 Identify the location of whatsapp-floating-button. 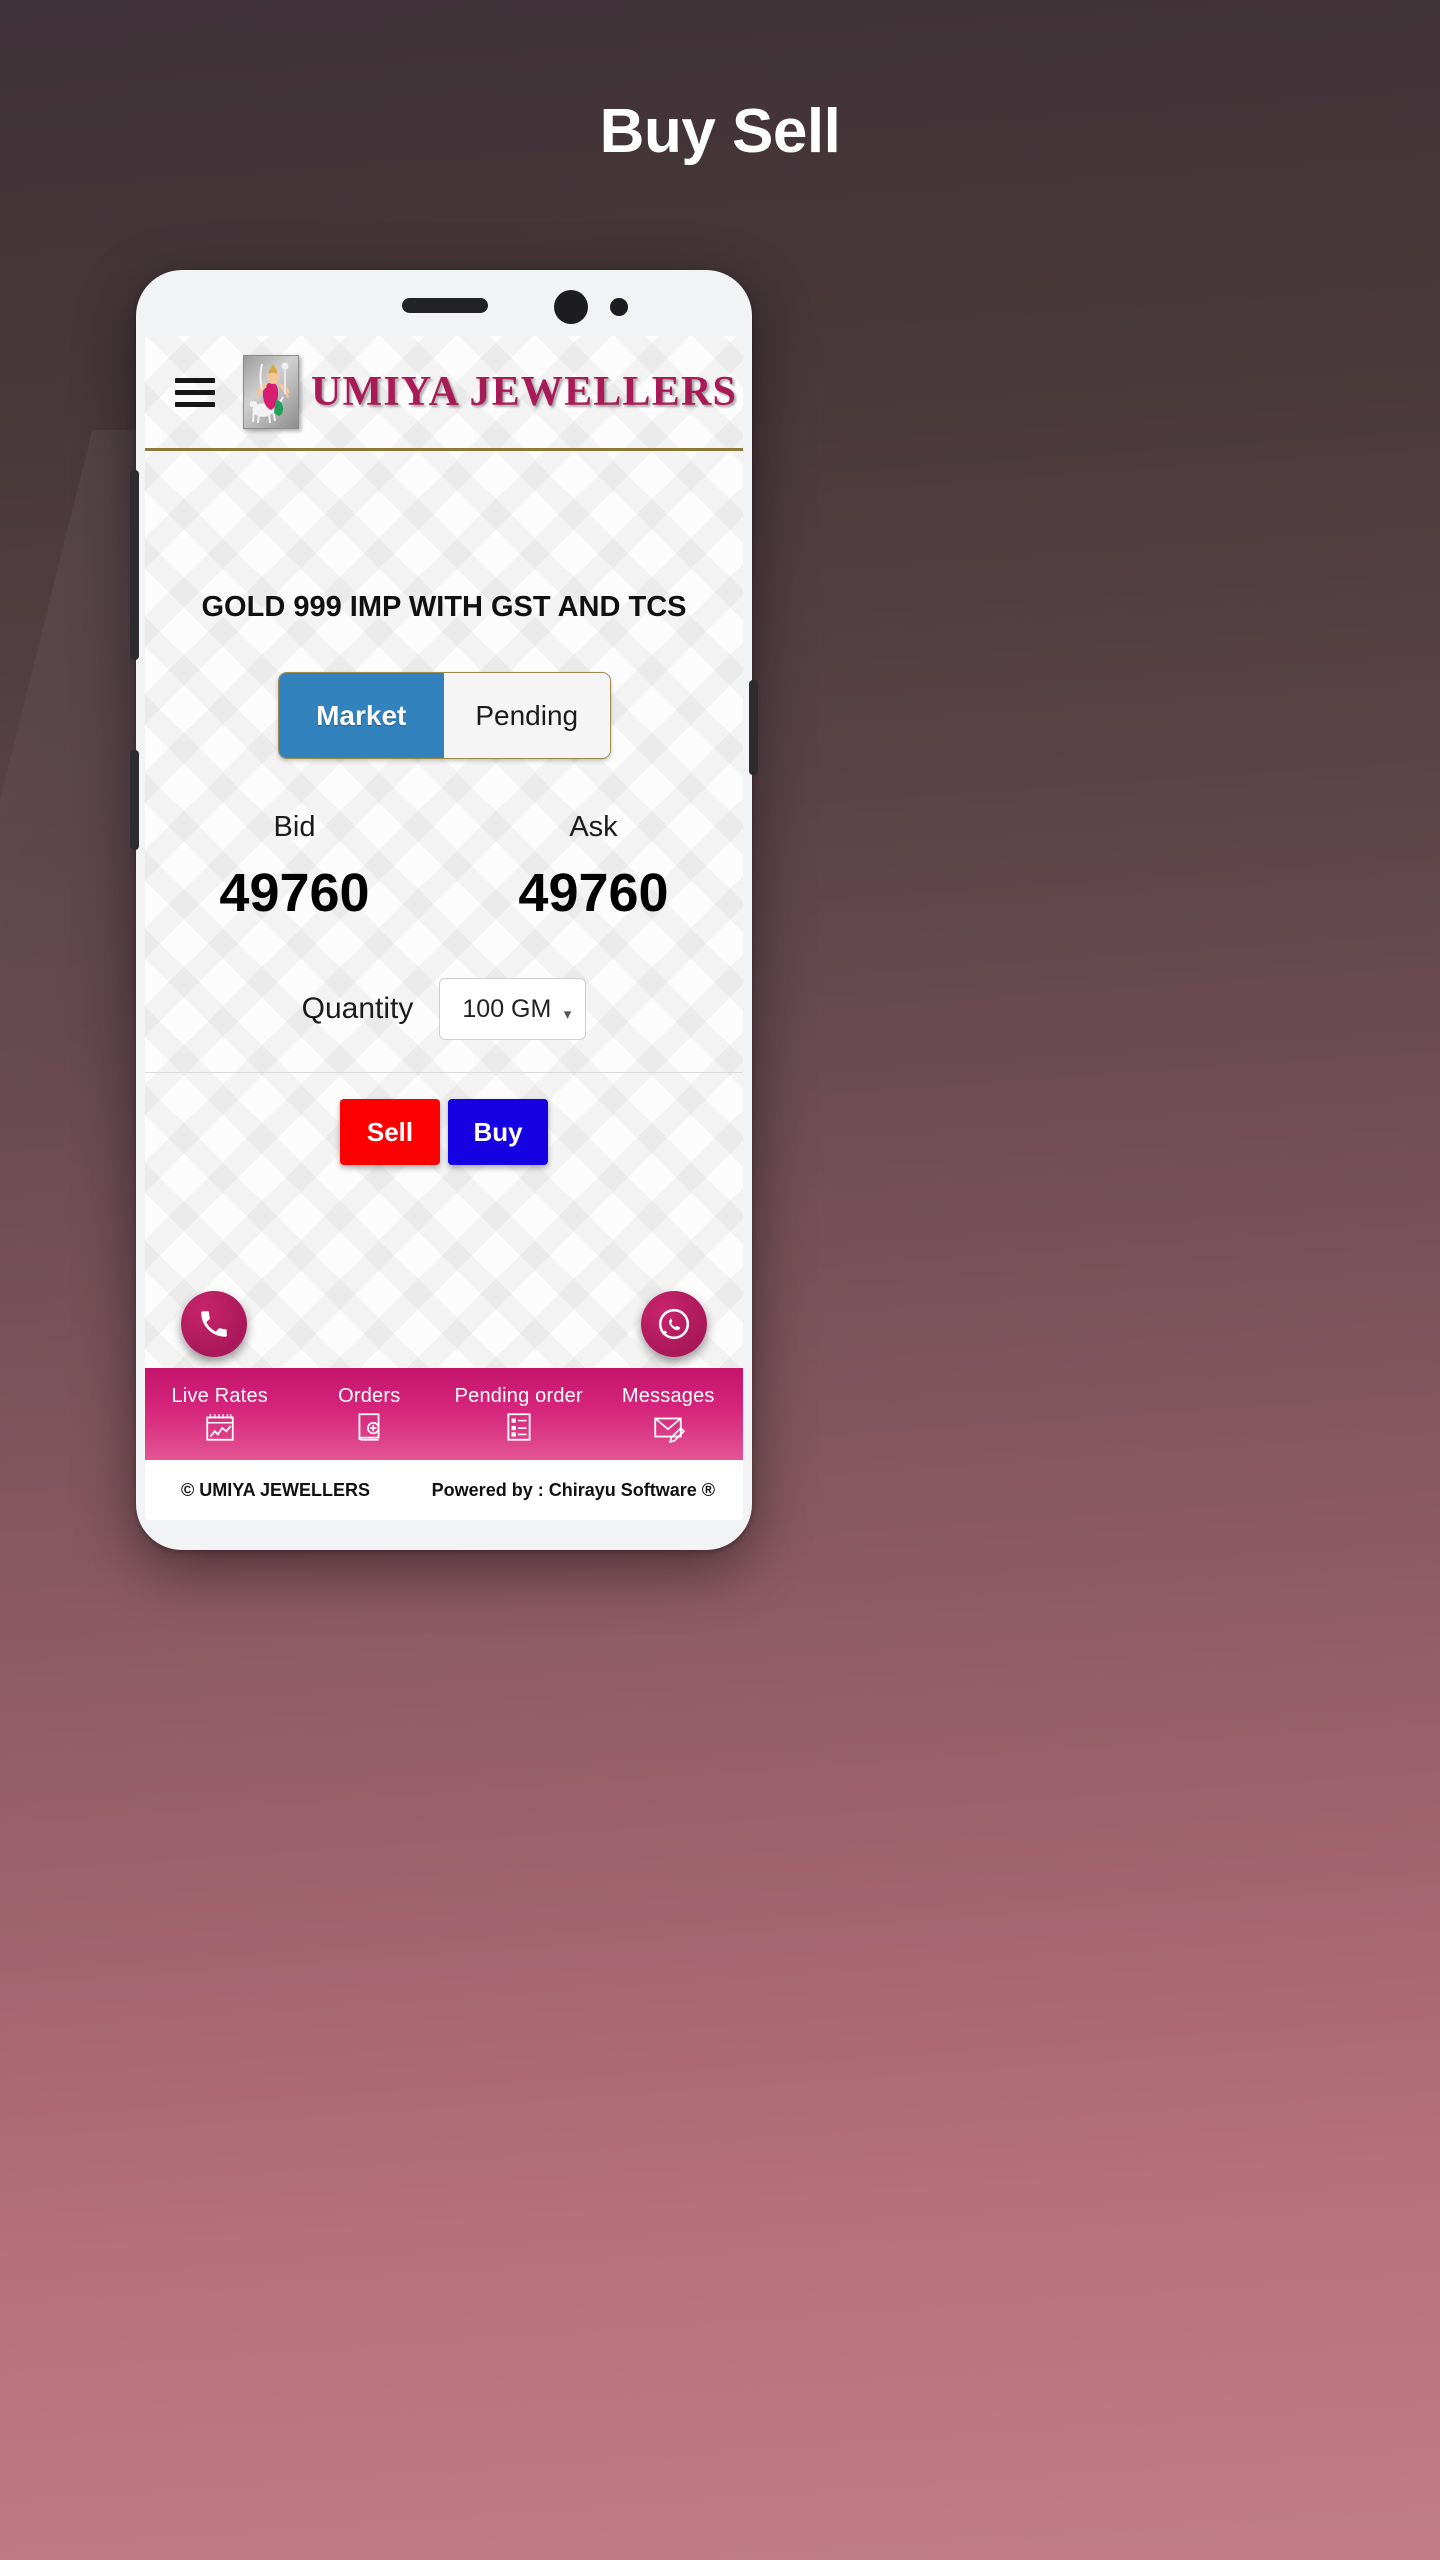
(674, 1324).